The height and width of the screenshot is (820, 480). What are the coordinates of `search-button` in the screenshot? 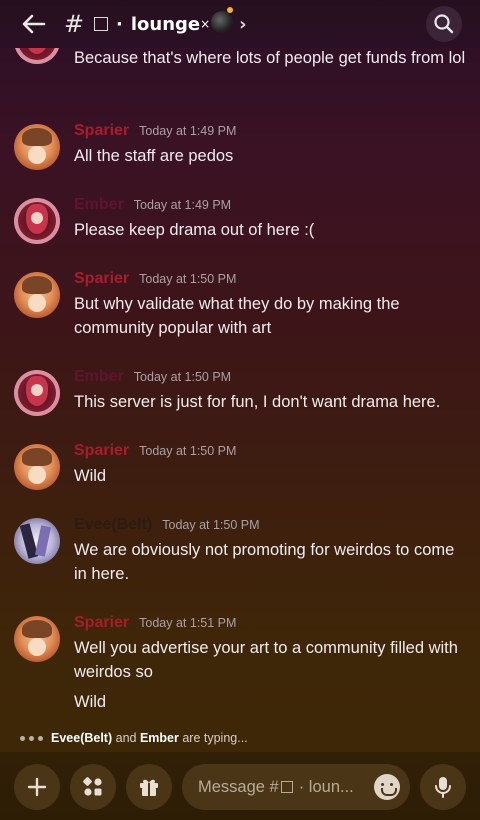 It's located at (444, 24).